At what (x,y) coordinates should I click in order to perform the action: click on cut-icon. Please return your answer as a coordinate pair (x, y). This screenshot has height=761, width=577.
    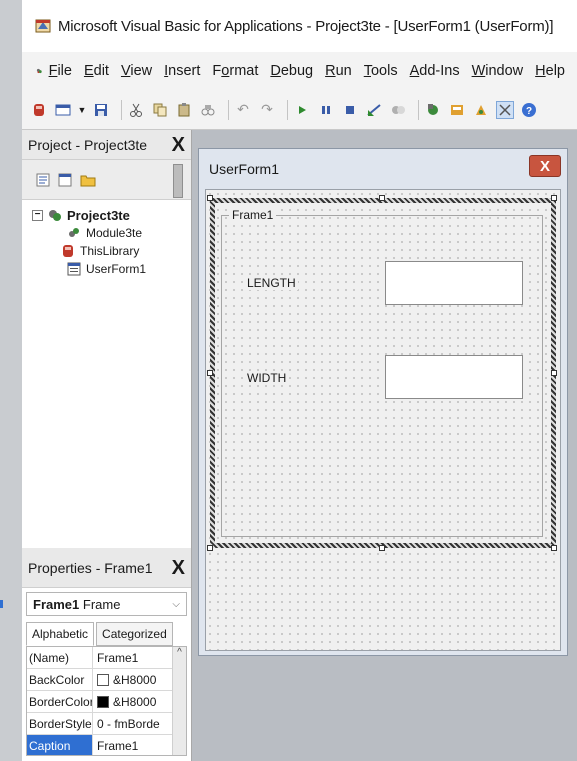
    Looking at the image, I should click on (136, 110).